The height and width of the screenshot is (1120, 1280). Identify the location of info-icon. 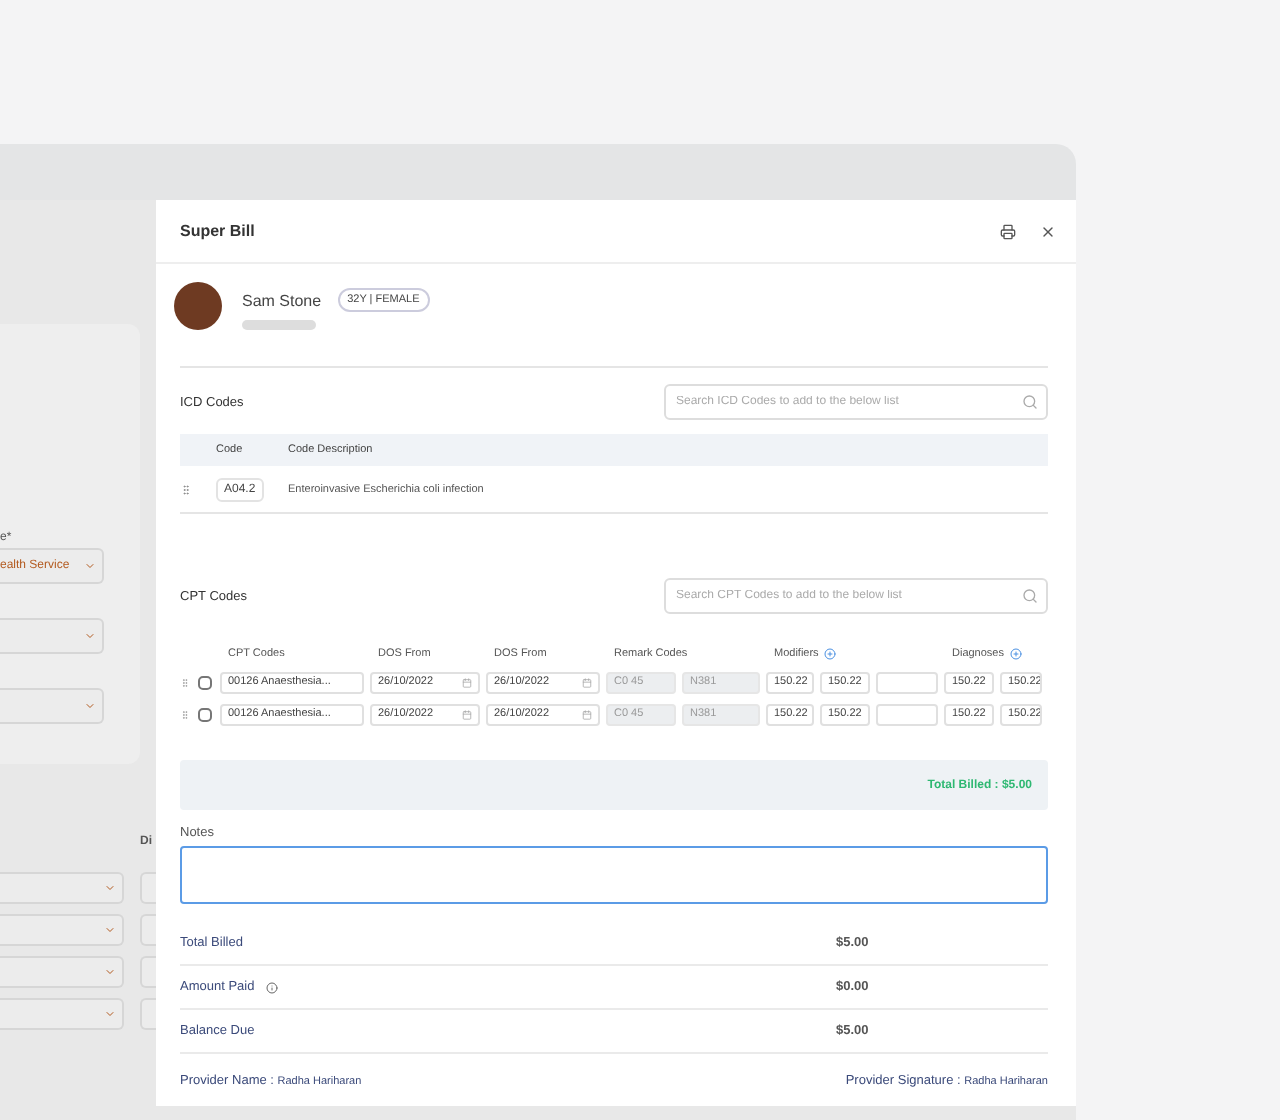
(272, 987).